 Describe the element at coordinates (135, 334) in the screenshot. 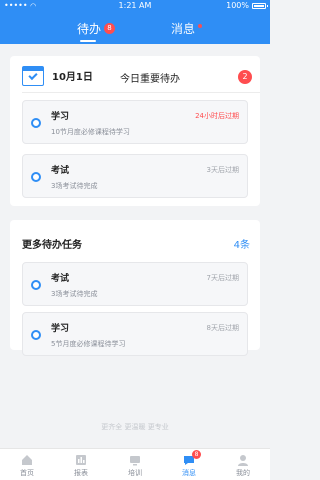

I see `todo-item-study: 学习 5节月度必修课程待学习 8天后过期` at that location.